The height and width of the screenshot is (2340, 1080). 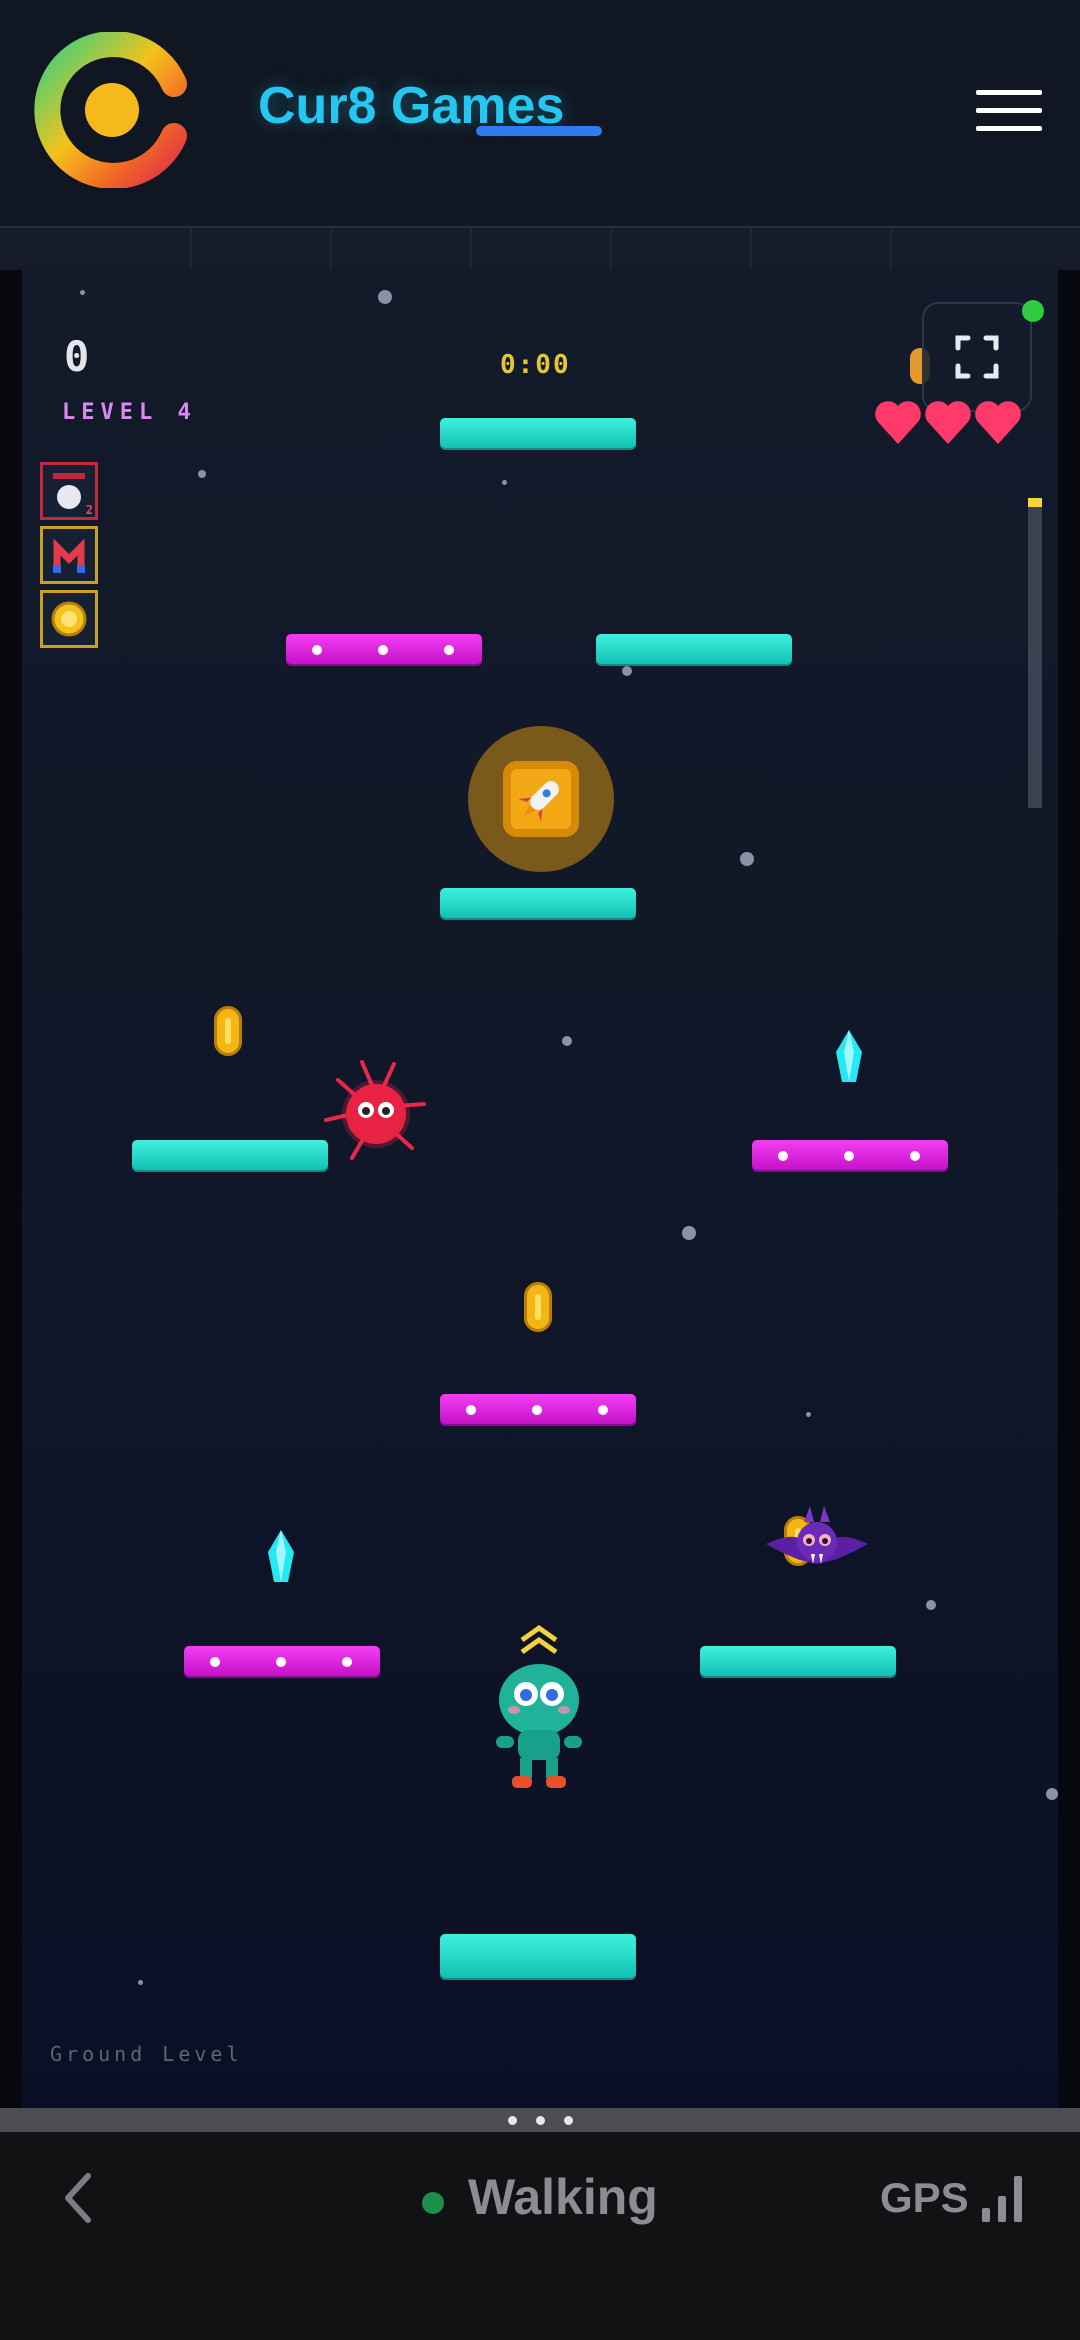 What do you see at coordinates (539, 1706) in the screenshot?
I see `player-character` at bounding box center [539, 1706].